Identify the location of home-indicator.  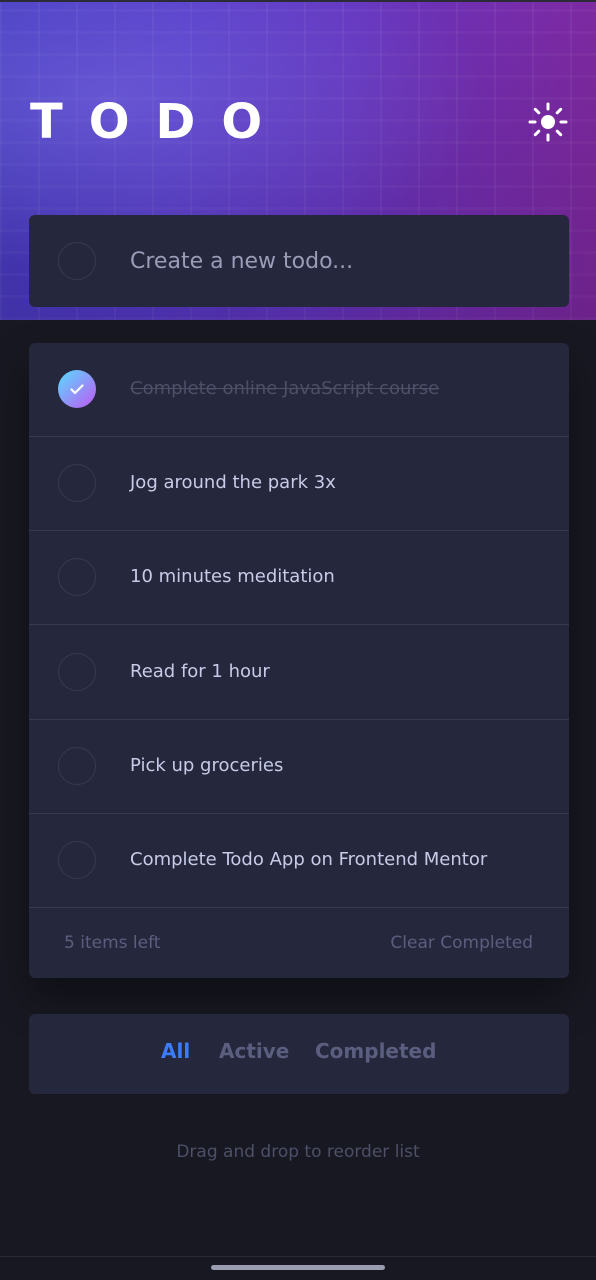
(298, 1267).